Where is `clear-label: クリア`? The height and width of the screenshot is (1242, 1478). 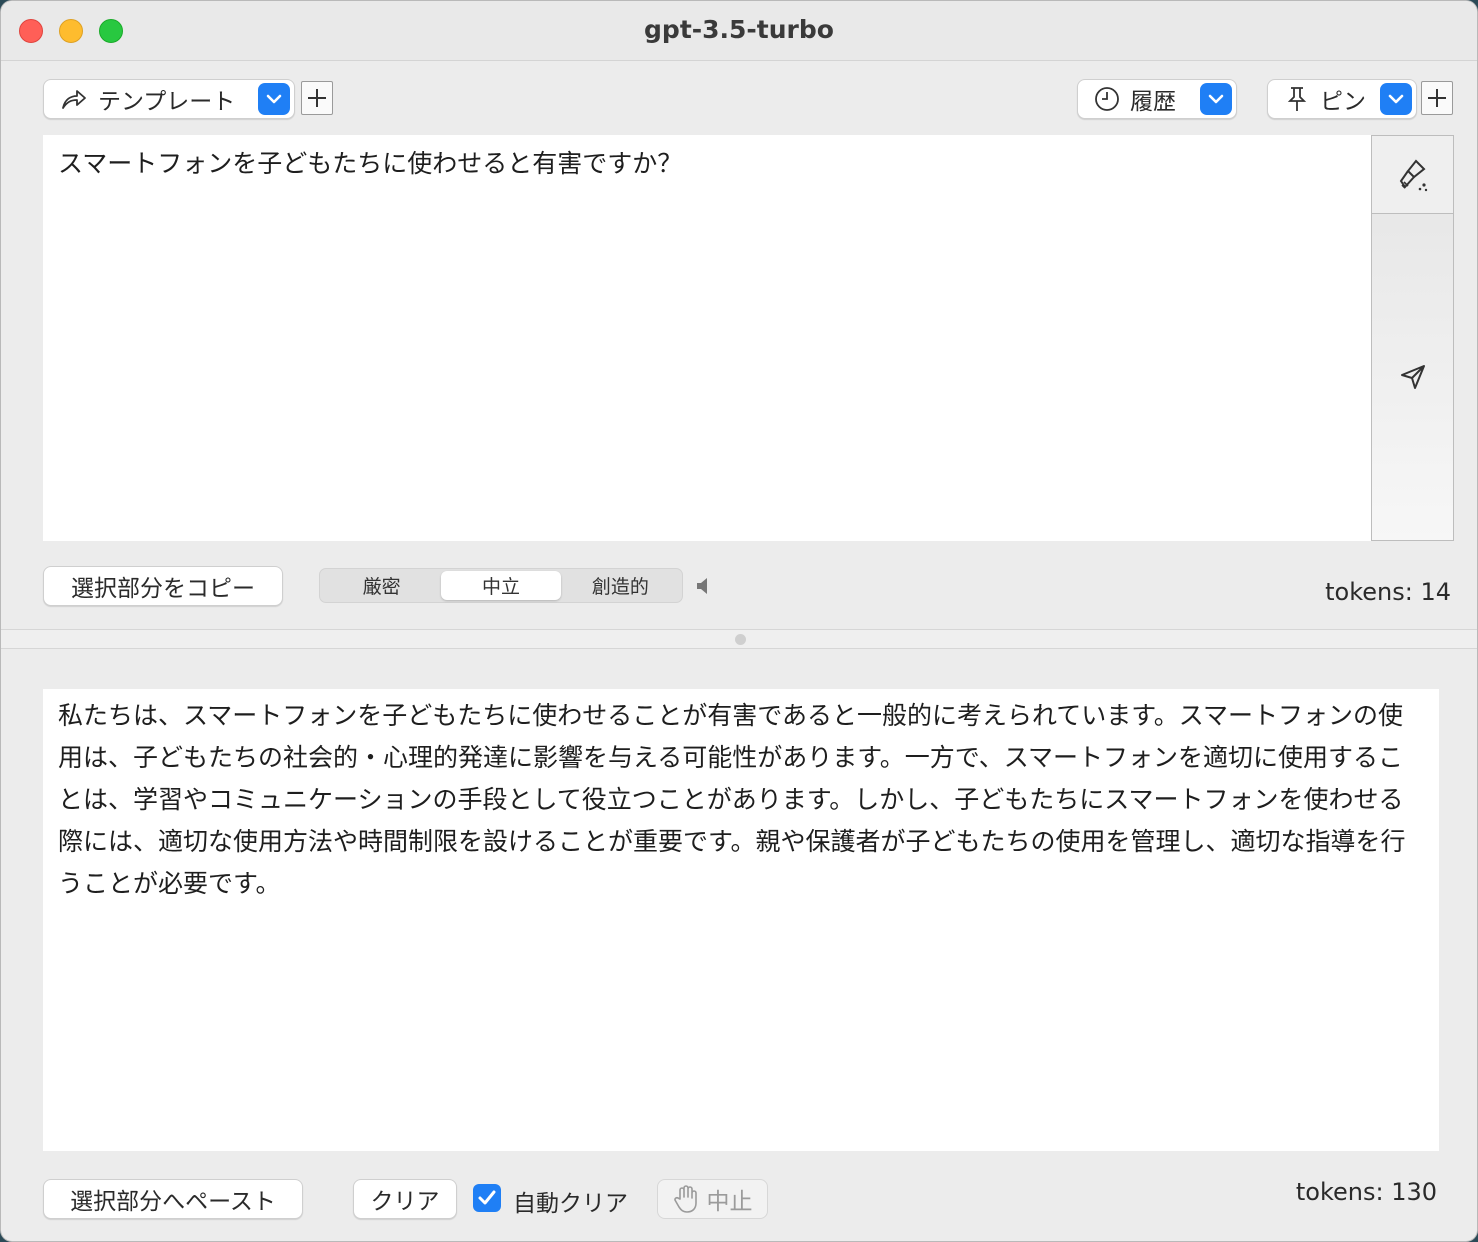 clear-label: クリア is located at coordinates (405, 1202).